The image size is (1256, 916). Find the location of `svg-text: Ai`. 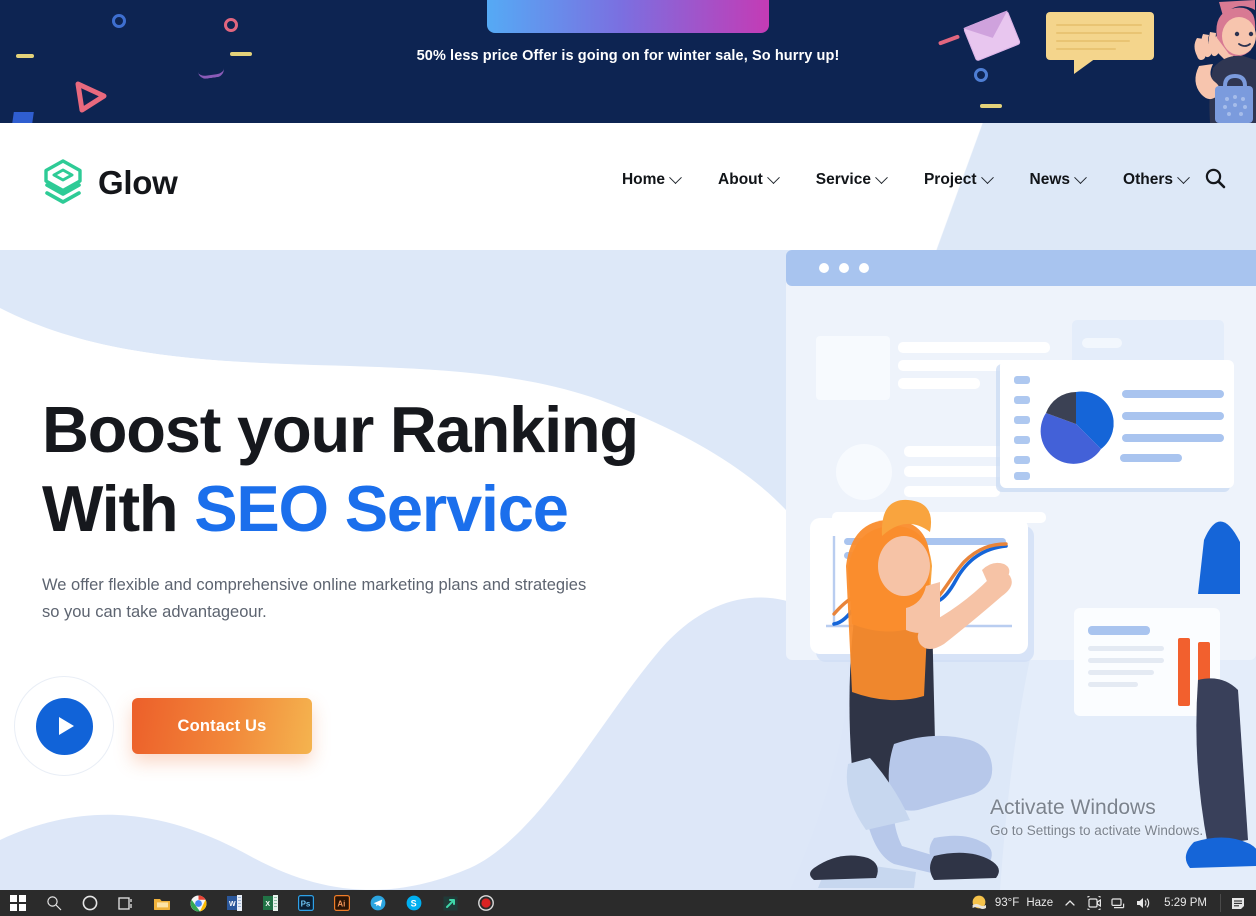

svg-text: Ai is located at coordinates (341, 904).